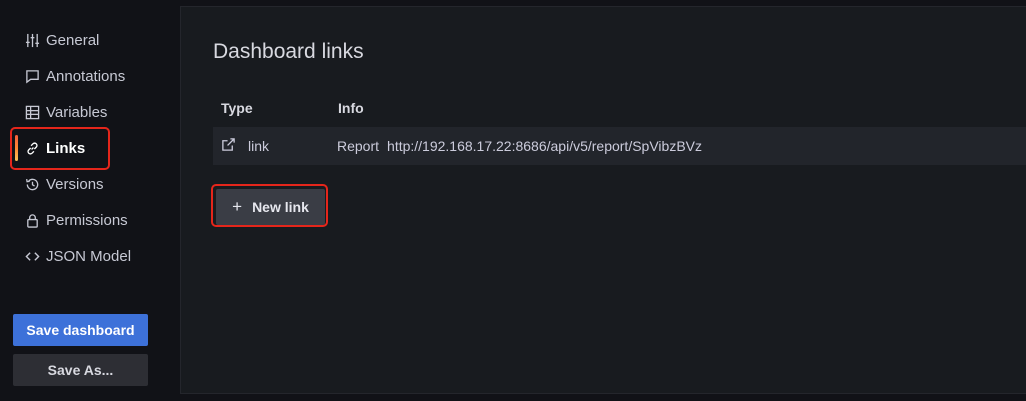 The height and width of the screenshot is (401, 1026). Describe the element at coordinates (32, 184) in the screenshot. I see `history-icon` at that location.